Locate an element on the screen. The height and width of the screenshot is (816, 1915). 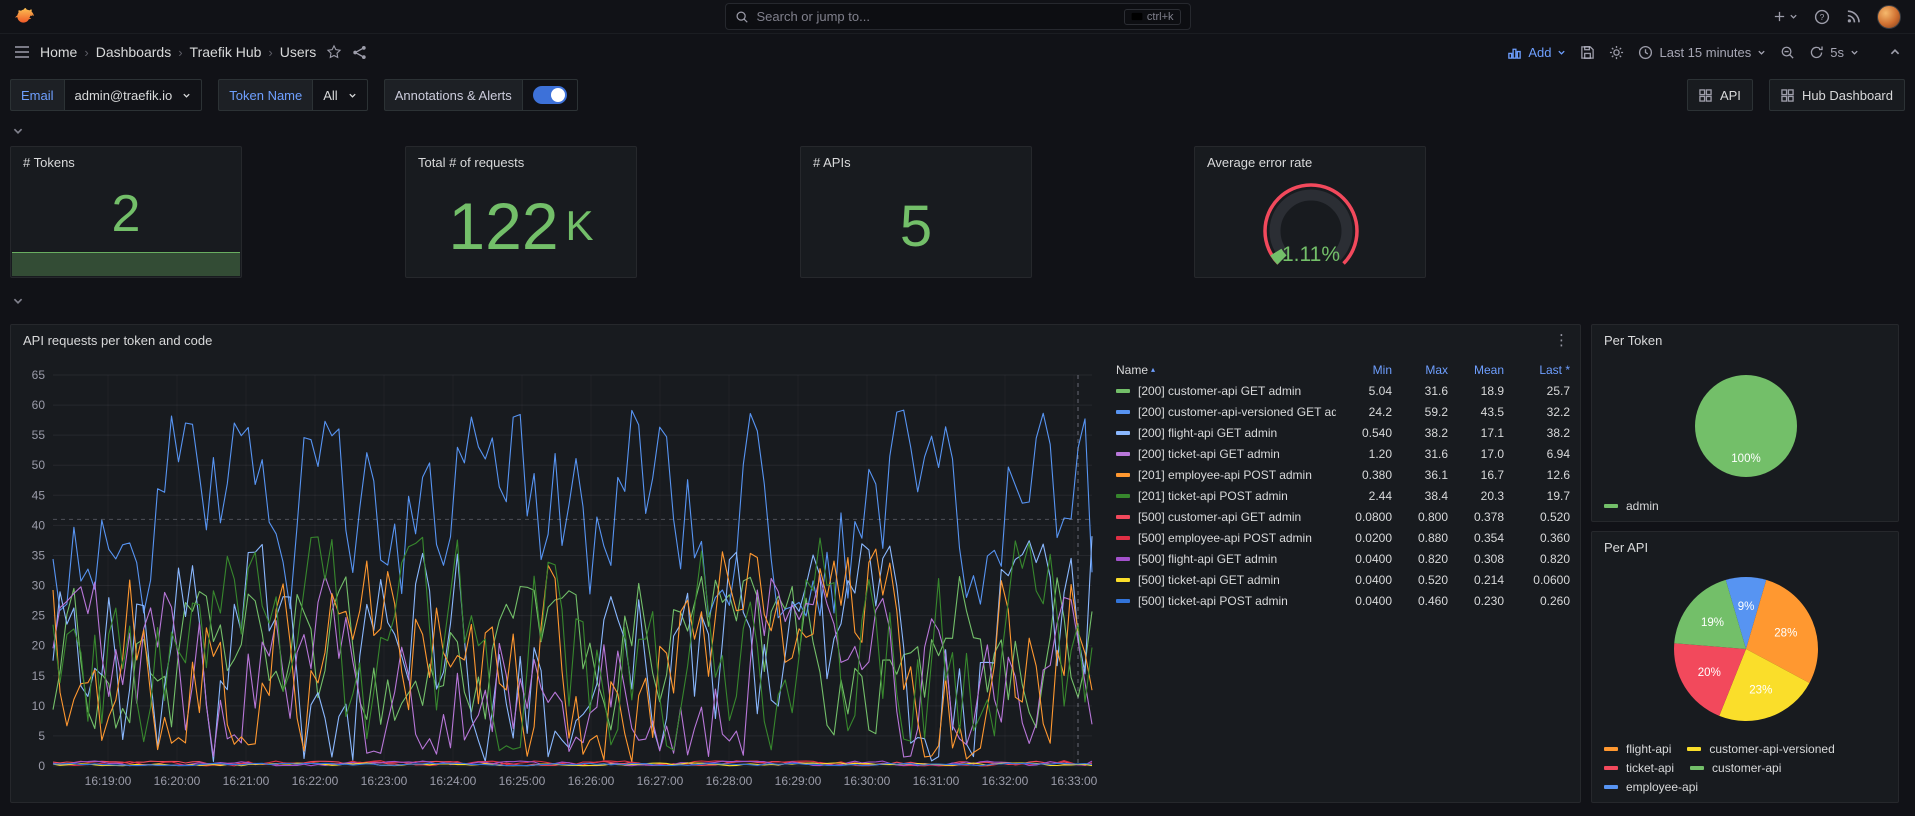
svg-text: 30 is located at coordinates (39, 586).